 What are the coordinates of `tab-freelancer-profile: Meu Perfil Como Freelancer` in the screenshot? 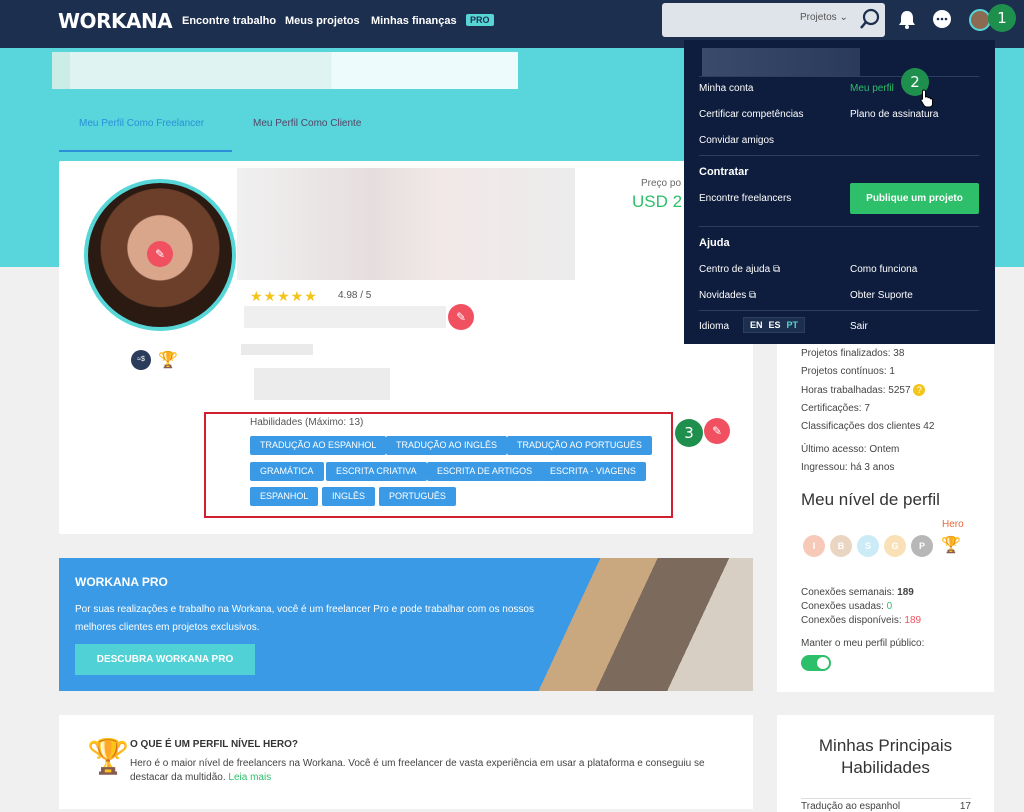 It's located at (141, 123).